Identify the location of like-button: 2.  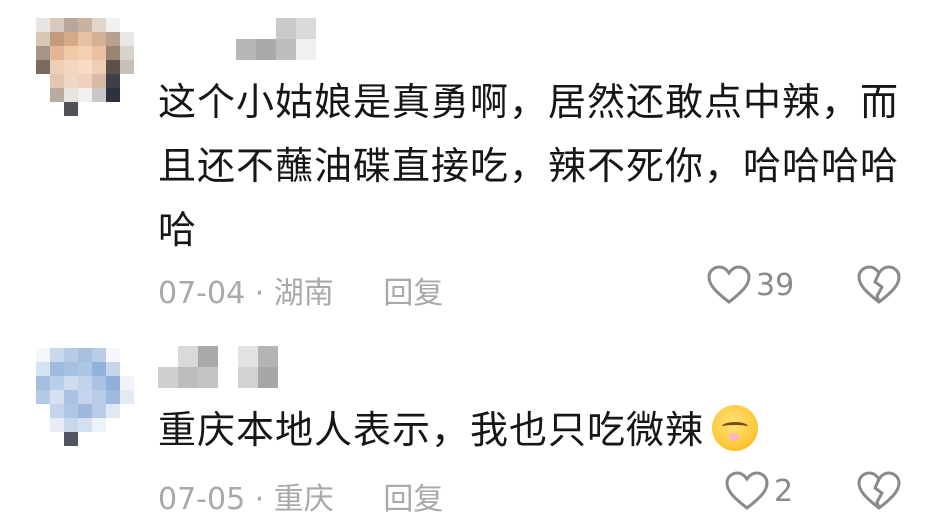
(758, 491).